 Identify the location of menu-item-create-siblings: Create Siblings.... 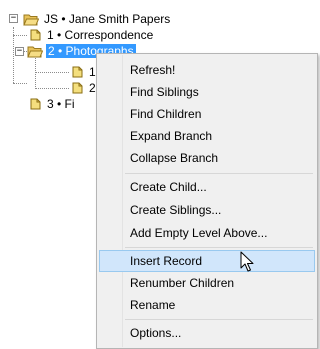
(207, 210).